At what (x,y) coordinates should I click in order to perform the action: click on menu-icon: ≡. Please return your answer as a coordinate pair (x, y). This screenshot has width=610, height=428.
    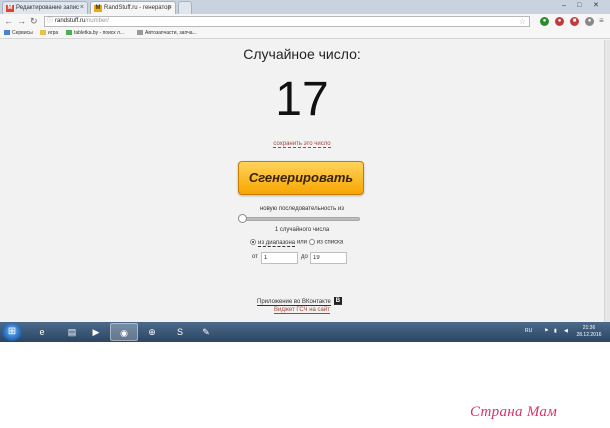
    Looking at the image, I should click on (601, 21).